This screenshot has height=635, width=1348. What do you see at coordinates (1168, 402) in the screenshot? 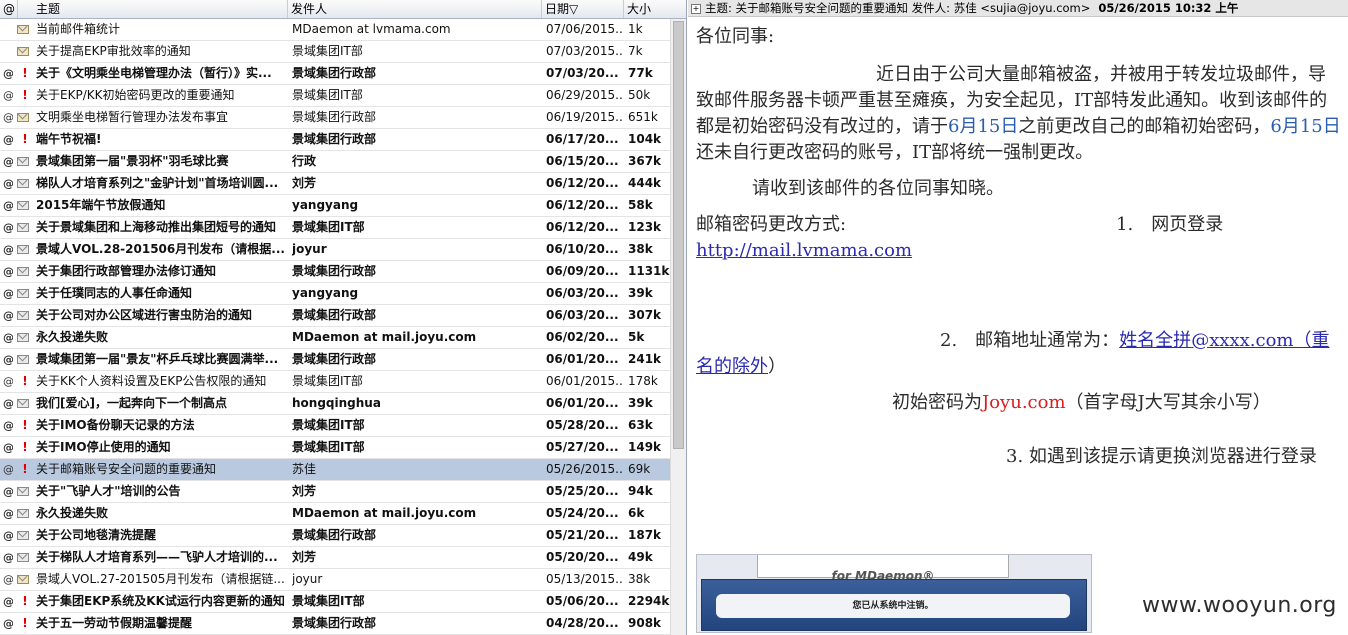
I see `body-text: （首字母J大写其余小写）` at bounding box center [1168, 402].